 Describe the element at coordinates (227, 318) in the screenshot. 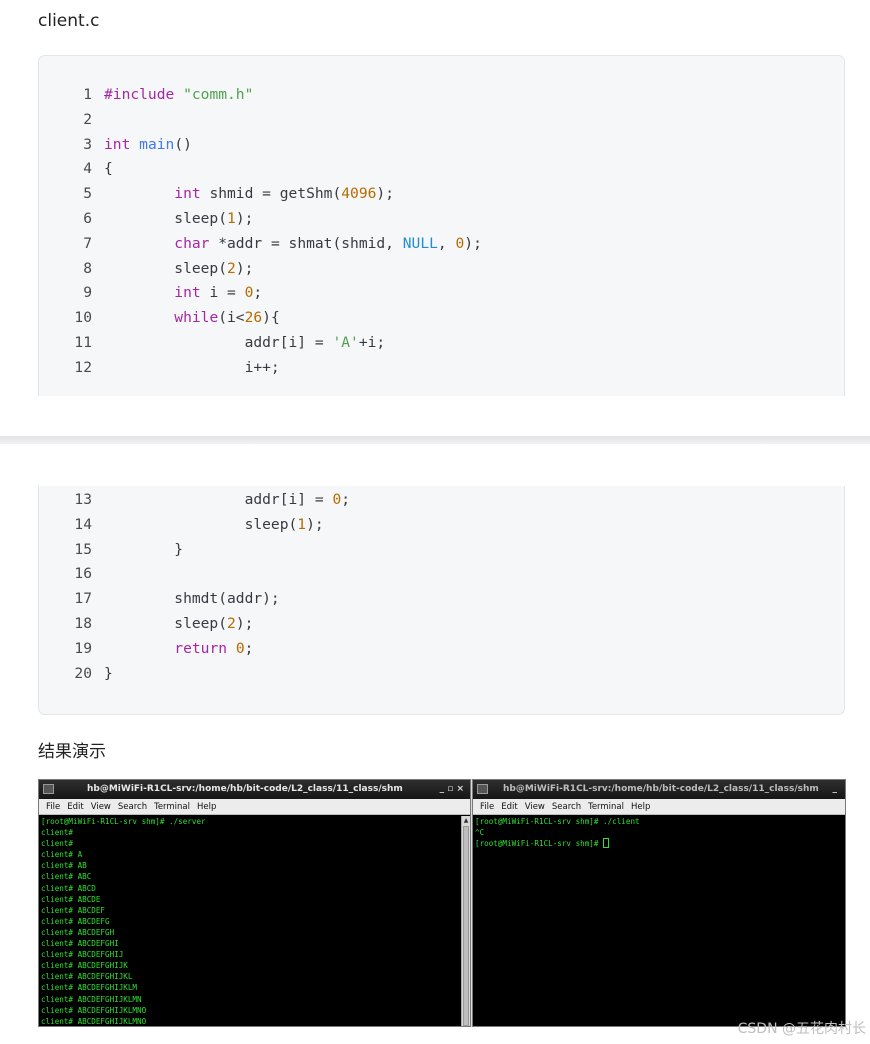

I see `code-text: while(i<26){` at that location.